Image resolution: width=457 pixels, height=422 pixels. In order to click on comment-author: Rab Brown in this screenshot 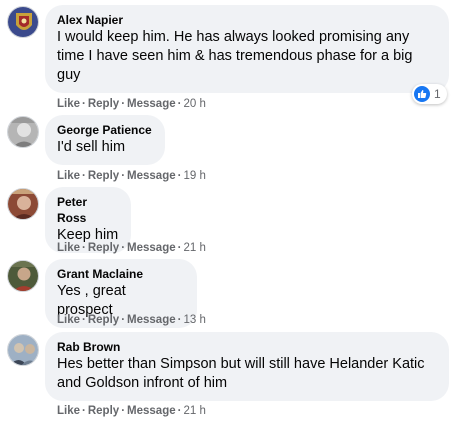, I will do `click(247, 347)`.